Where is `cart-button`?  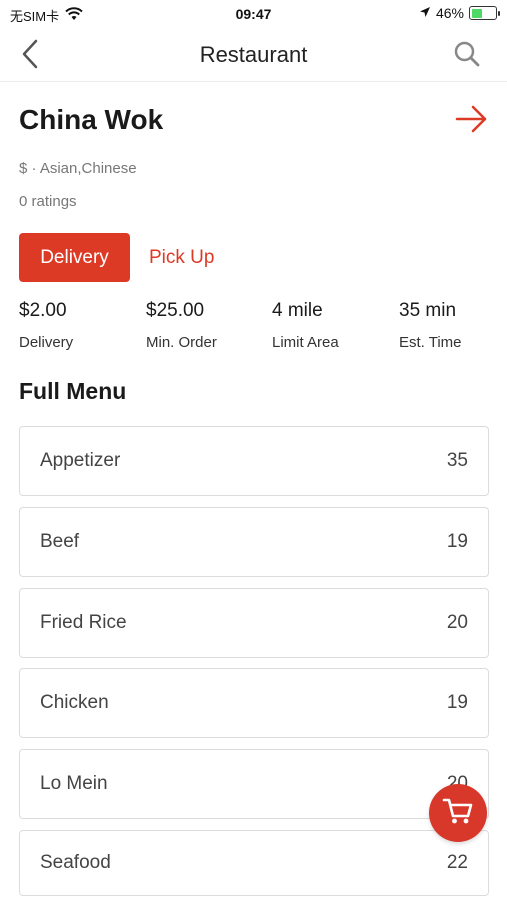
cart-button is located at coordinates (458, 813).